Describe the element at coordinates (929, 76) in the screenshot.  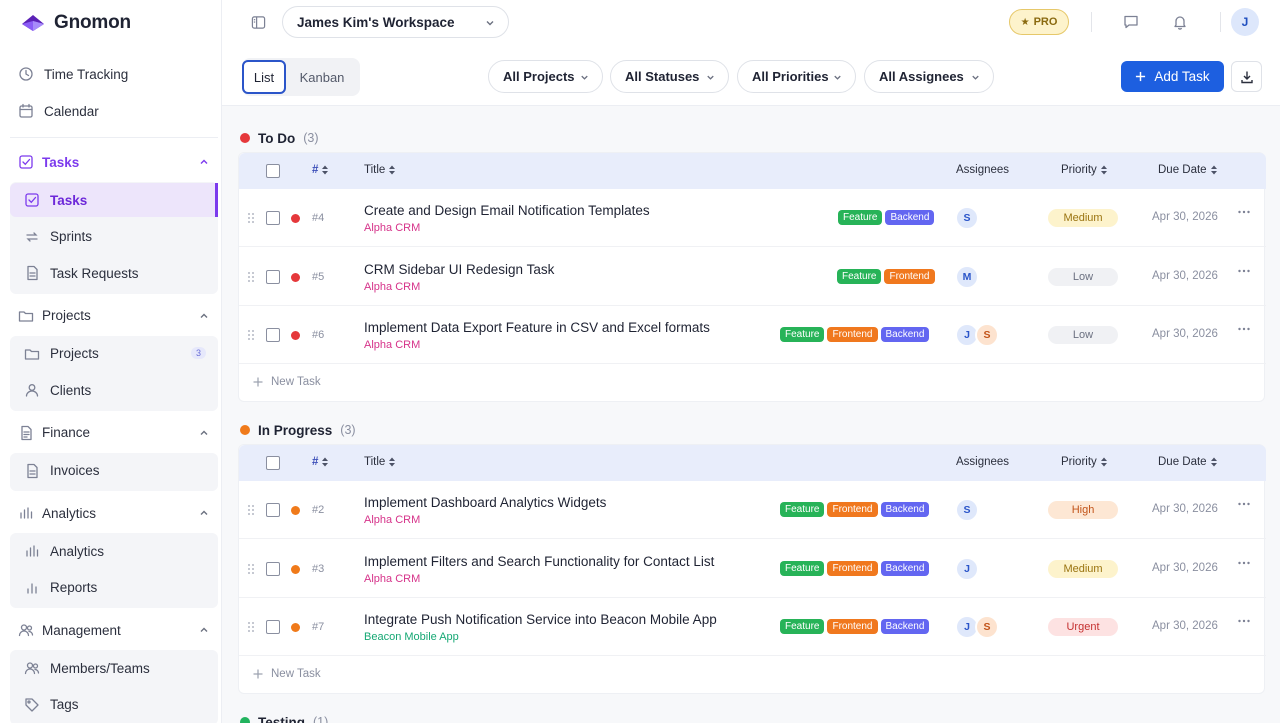
I see `filter-all-assignees: All Assignees` at that location.